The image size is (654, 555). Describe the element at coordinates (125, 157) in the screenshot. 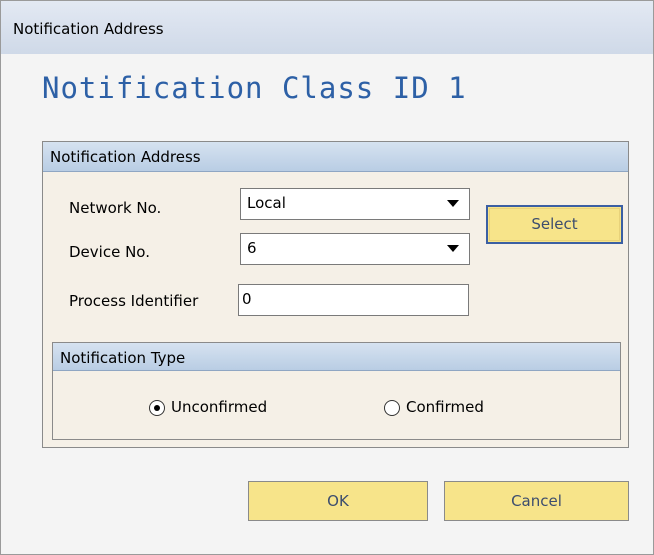

I see `group-title: Notification Address` at that location.